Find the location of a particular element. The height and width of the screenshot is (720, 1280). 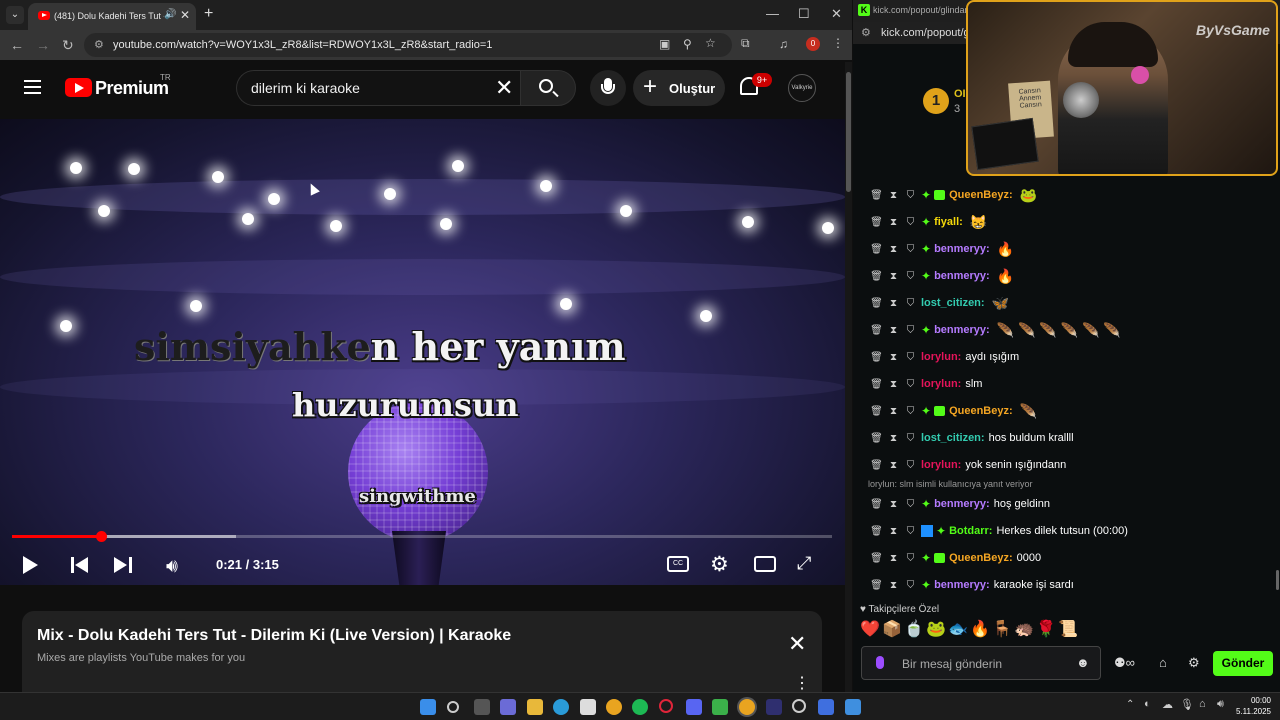

maps-icon is located at coordinates (720, 707).